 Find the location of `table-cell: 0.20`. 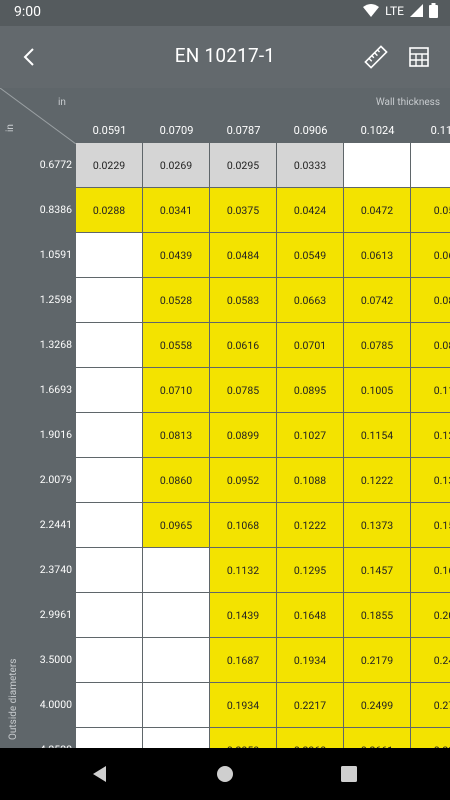

table-cell: 0.20 is located at coordinates (430, 615).